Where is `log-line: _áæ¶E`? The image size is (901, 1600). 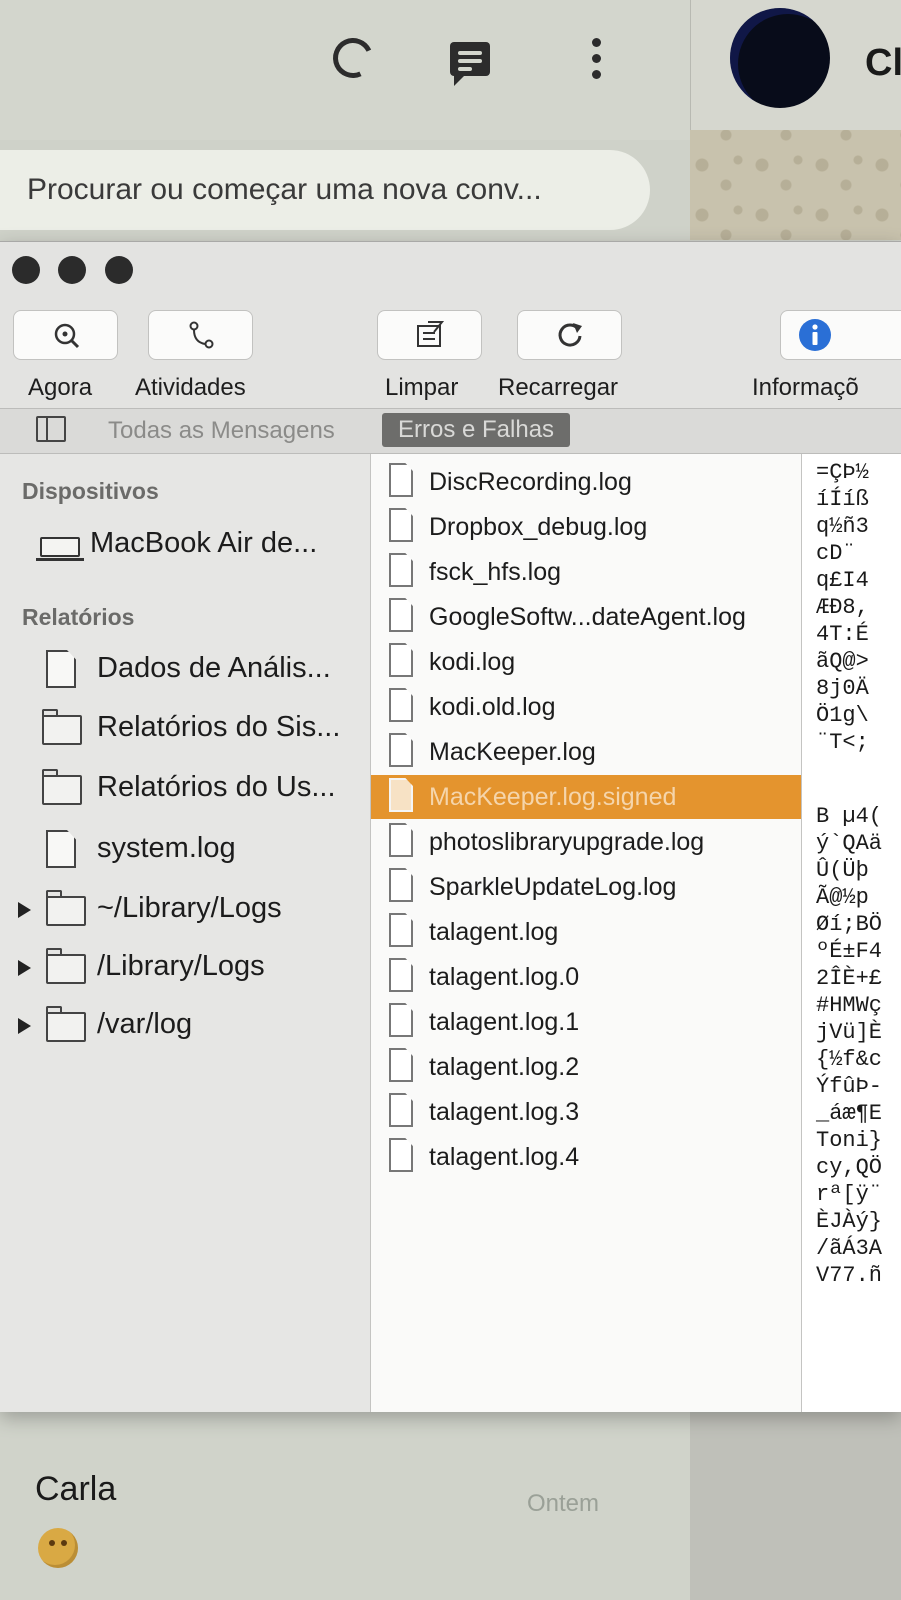
log-line: _áæ¶E is located at coordinates (849, 1113).